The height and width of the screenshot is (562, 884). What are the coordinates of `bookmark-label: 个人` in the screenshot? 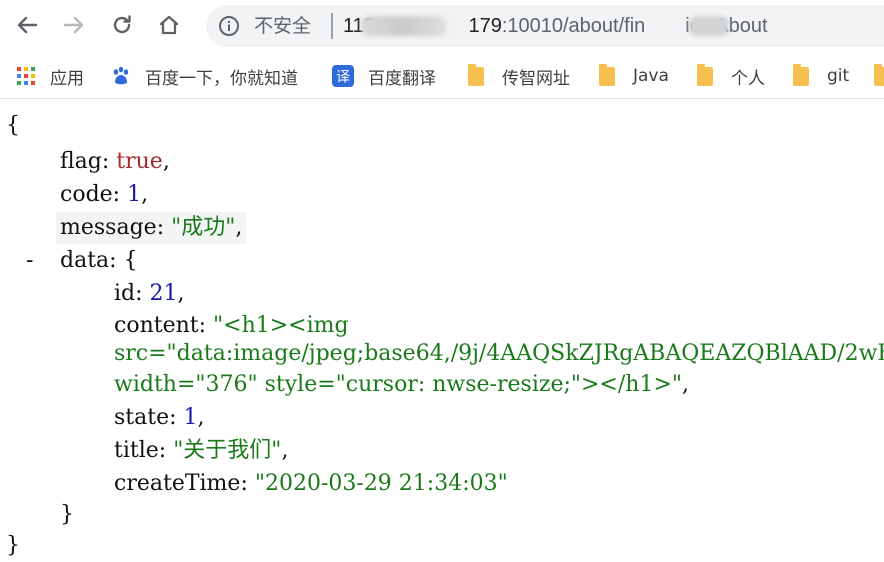 It's located at (748, 78).